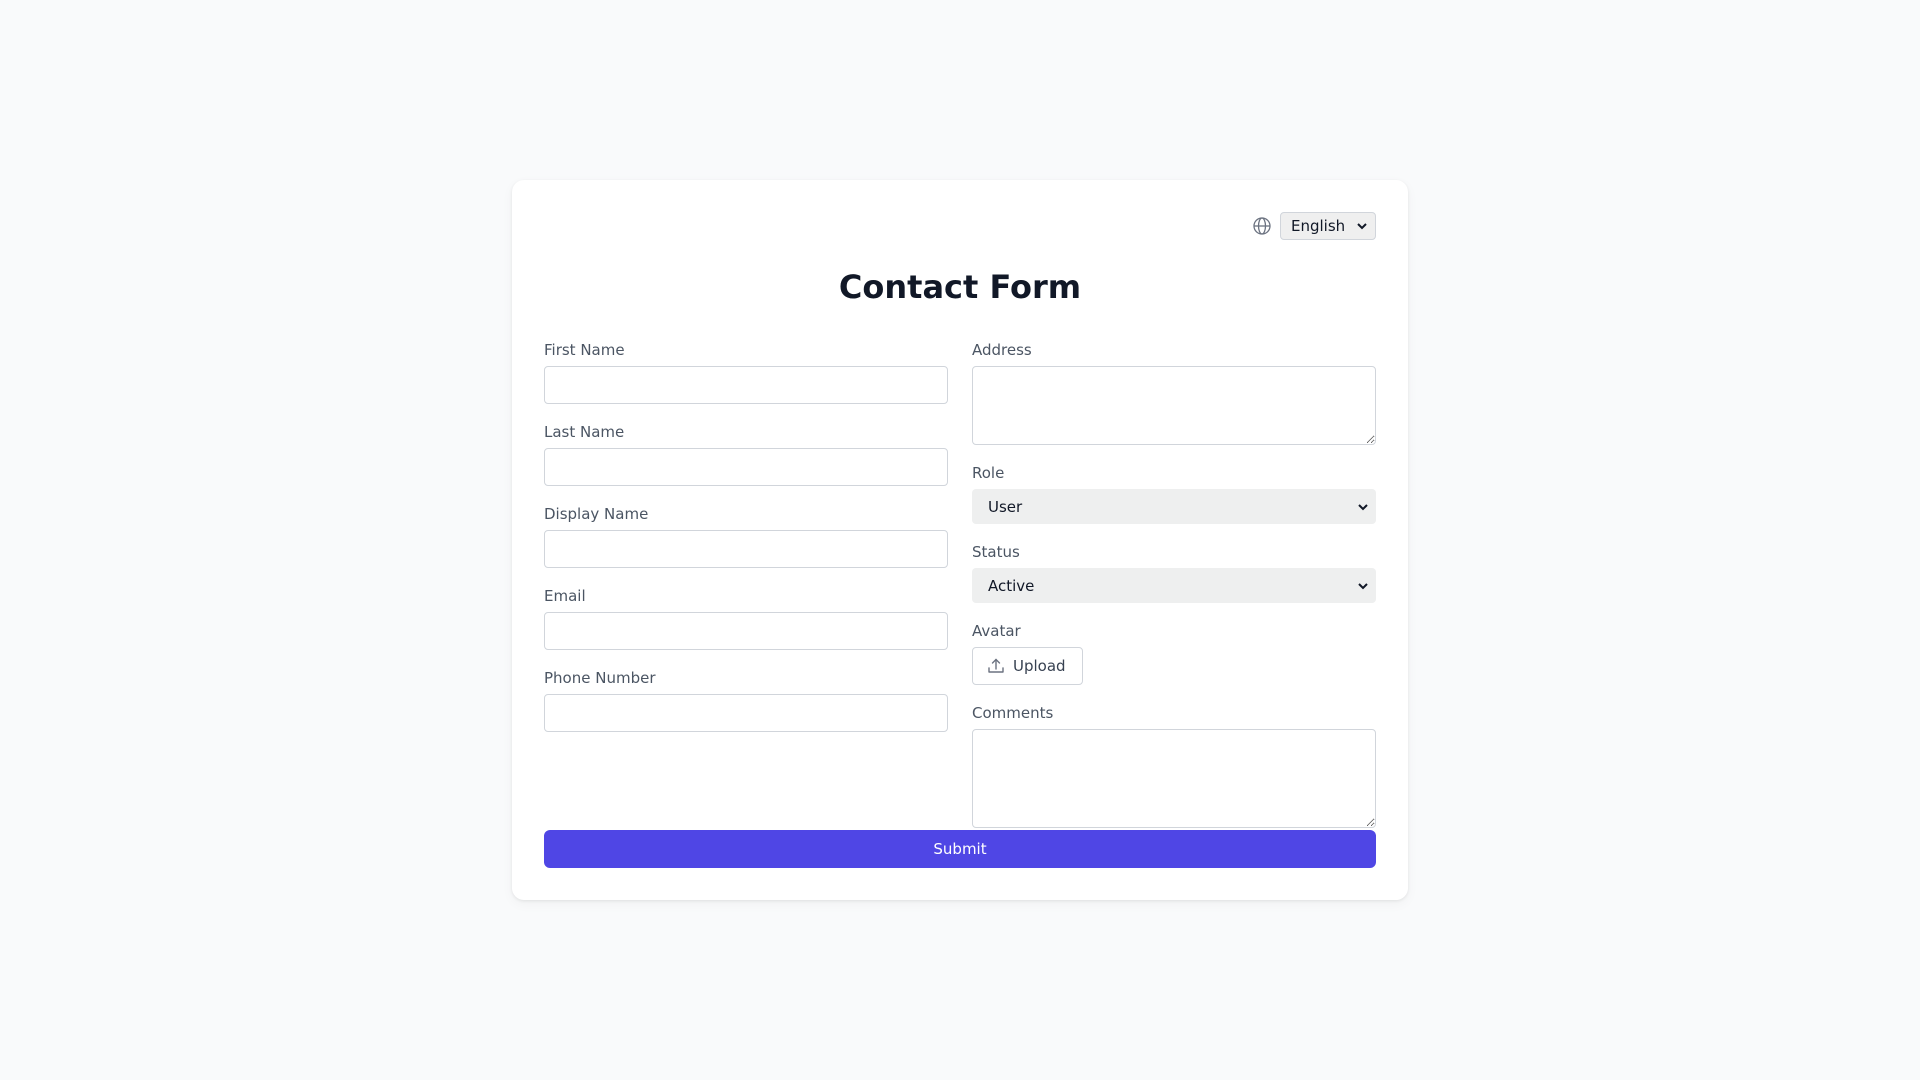 This screenshot has width=1920, height=1080. I want to click on language-select-value: English, so click(1318, 226).